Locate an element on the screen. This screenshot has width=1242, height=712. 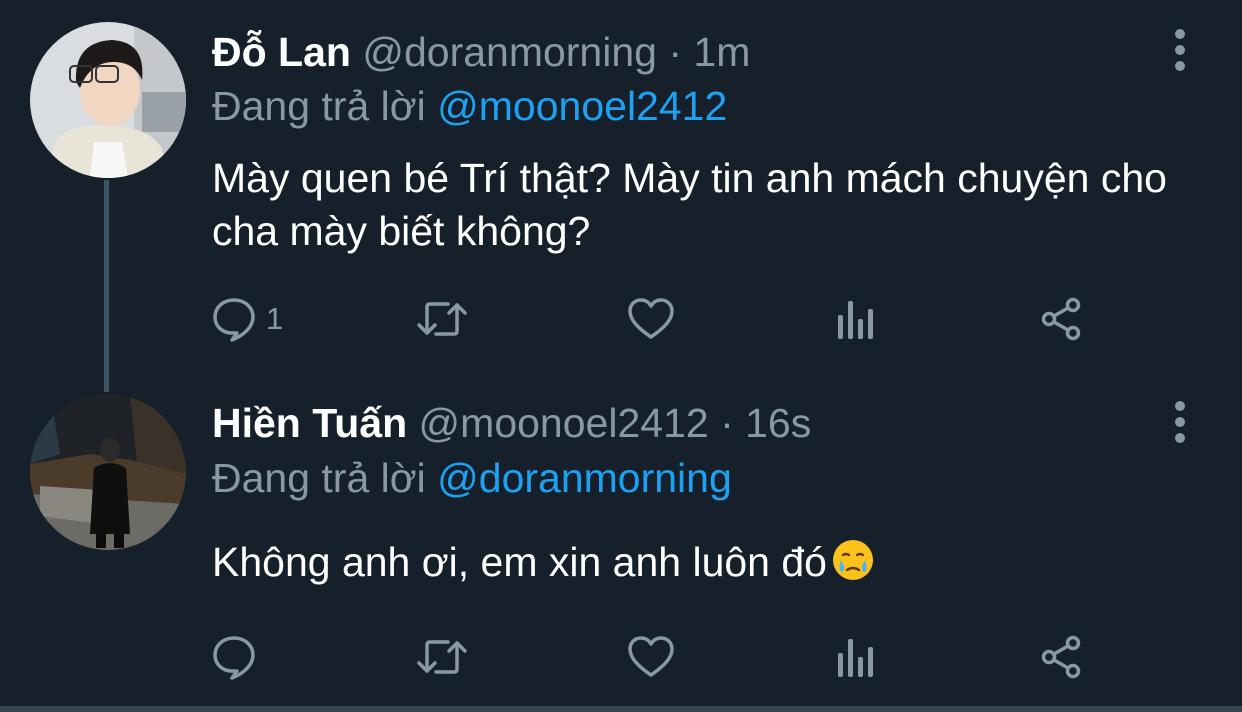
reply-button is located at coordinates (238, 657).